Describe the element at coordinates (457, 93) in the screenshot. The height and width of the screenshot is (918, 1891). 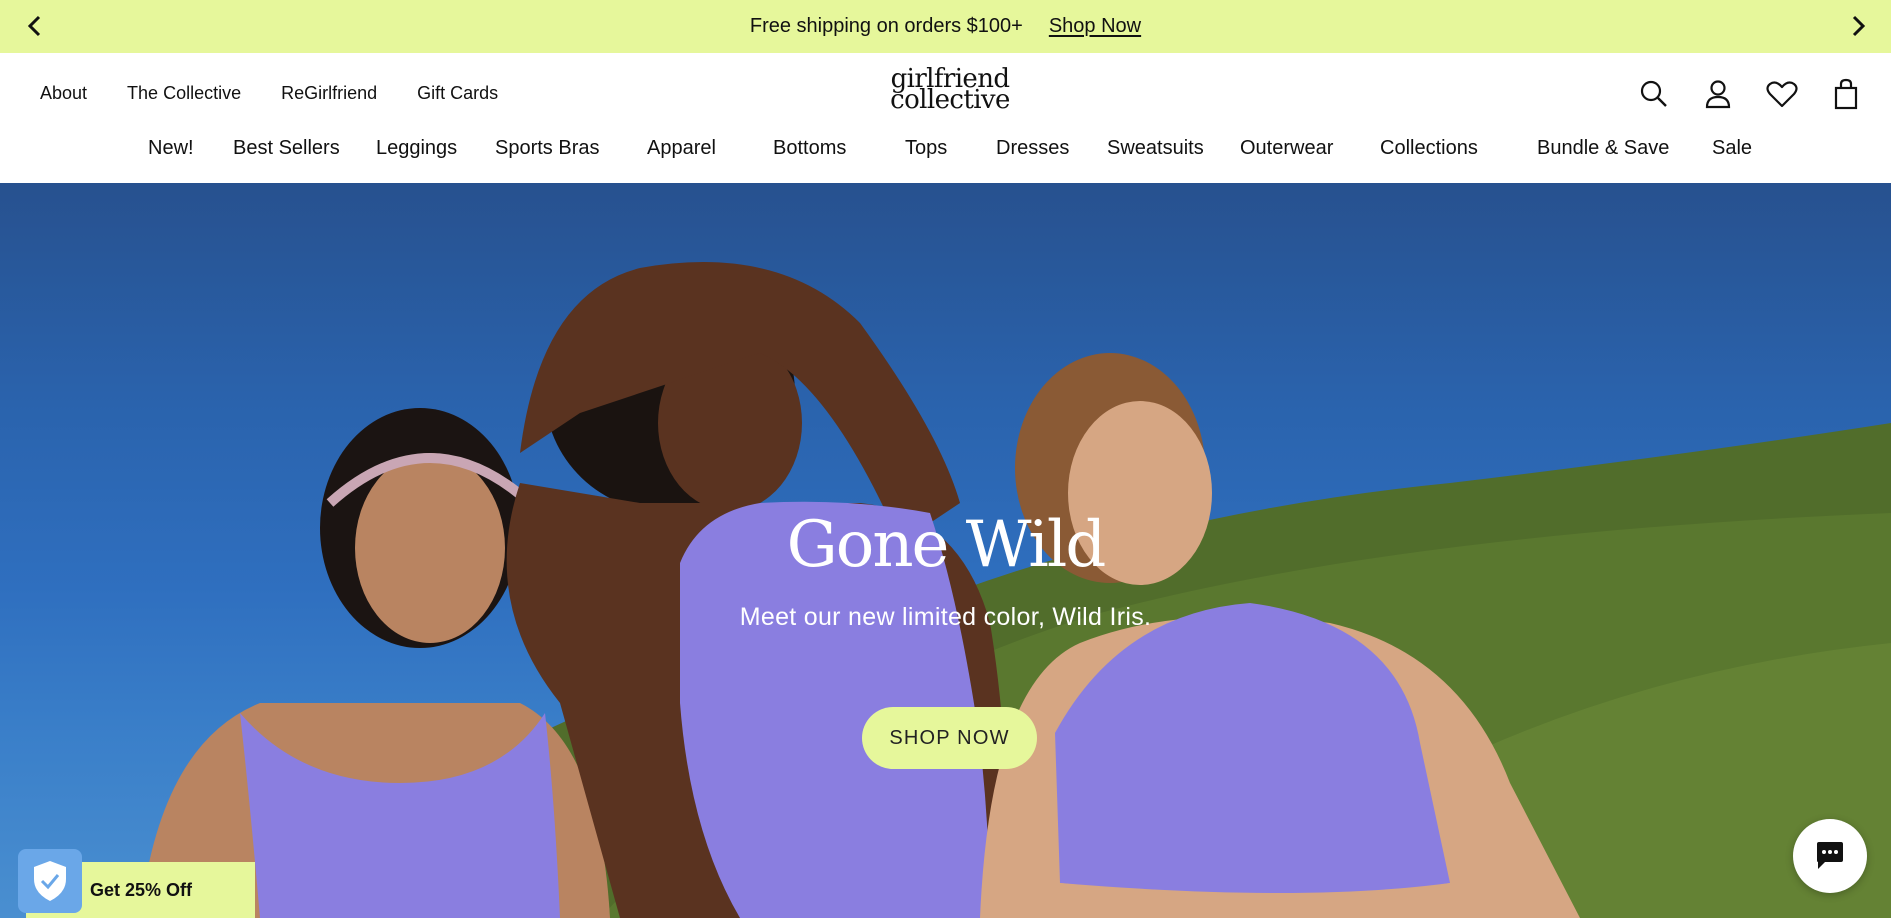
I see `utility-link-gift-cards: Gift Cards` at that location.